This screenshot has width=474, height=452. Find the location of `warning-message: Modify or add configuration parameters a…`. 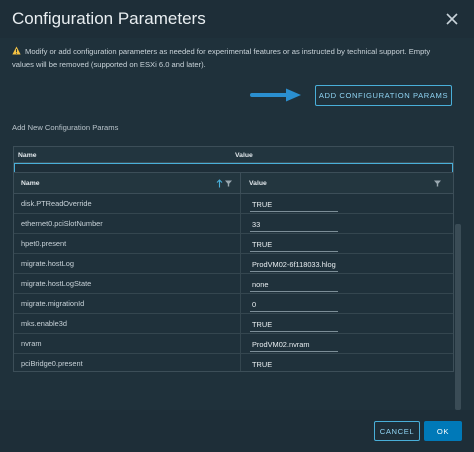

warning-message: Modify or add configuration parameters a… is located at coordinates (233, 58).